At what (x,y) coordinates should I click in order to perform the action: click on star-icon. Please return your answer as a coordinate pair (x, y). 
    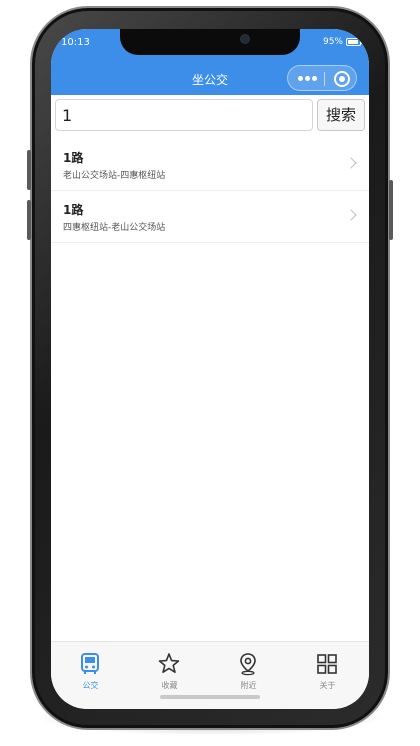
    Looking at the image, I should click on (169, 663).